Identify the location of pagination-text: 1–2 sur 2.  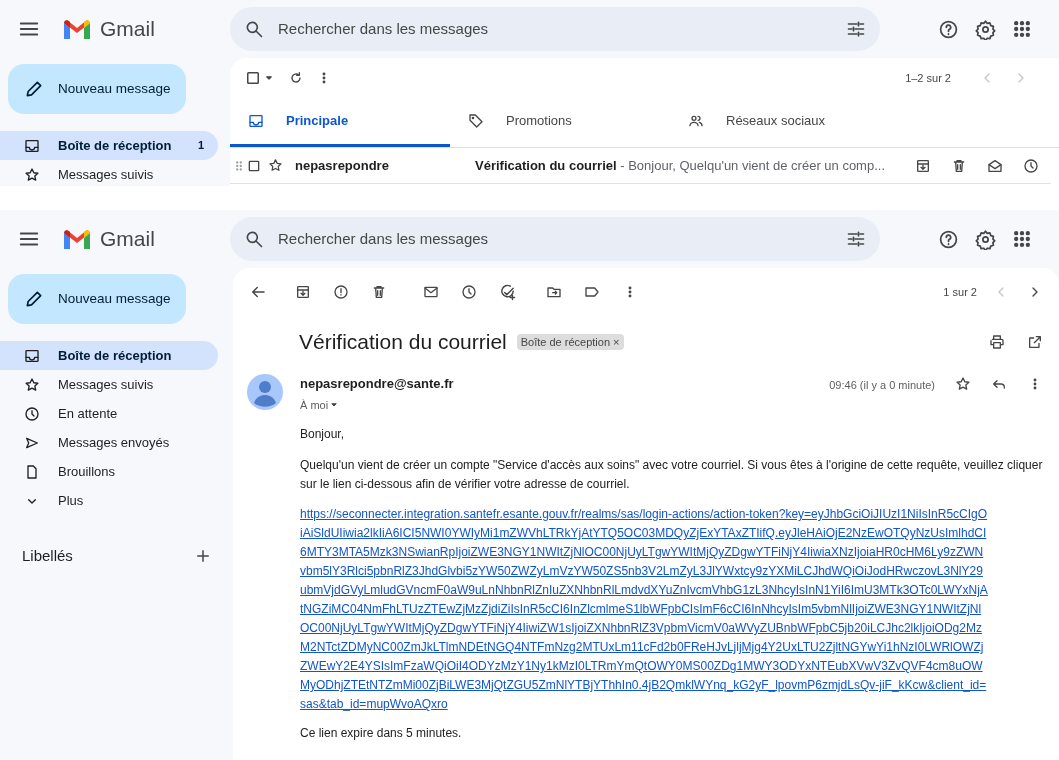
(928, 78).